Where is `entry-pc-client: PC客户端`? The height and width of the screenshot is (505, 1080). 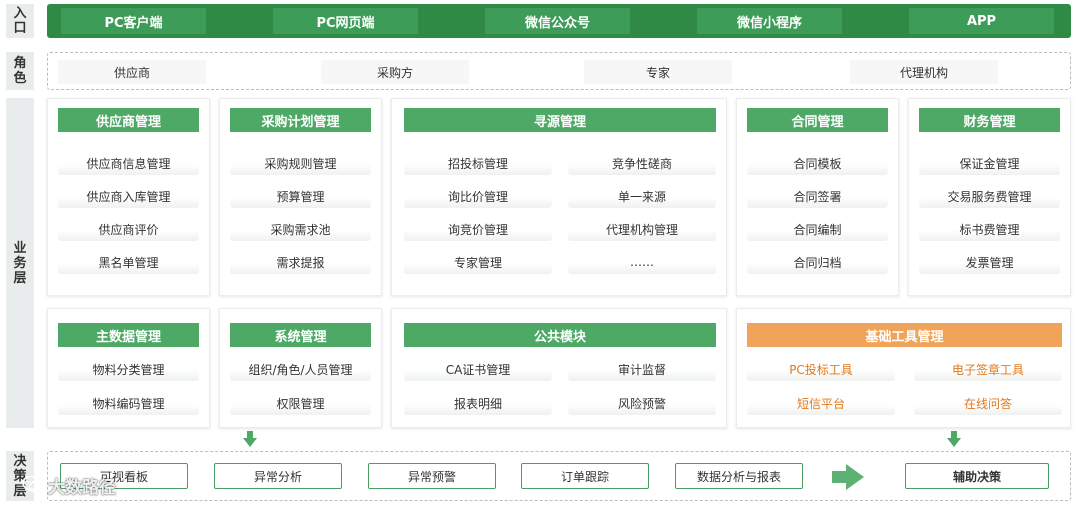 entry-pc-client: PC客户端 is located at coordinates (133, 21).